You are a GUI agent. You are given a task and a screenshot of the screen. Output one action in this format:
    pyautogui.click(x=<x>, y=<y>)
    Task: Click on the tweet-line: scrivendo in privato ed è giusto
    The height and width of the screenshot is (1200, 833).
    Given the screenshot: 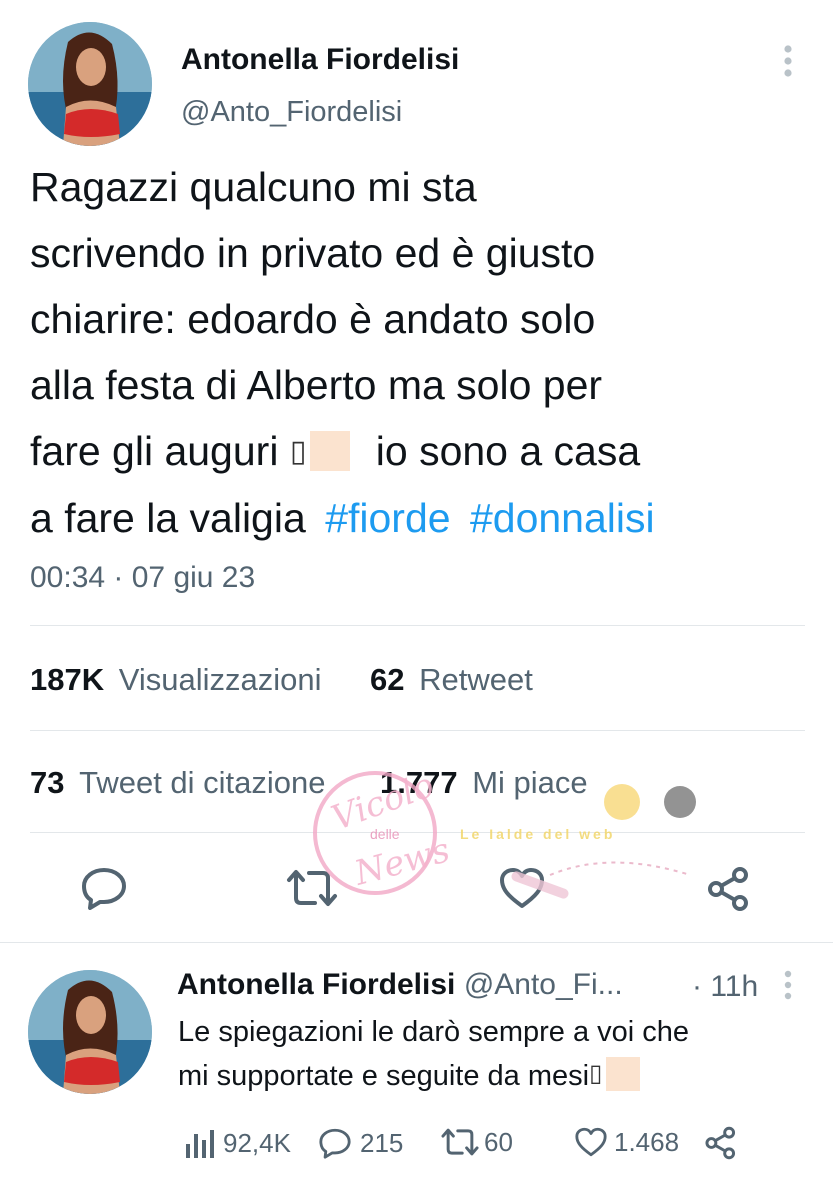 What is the action you would take?
    pyautogui.click(x=313, y=253)
    